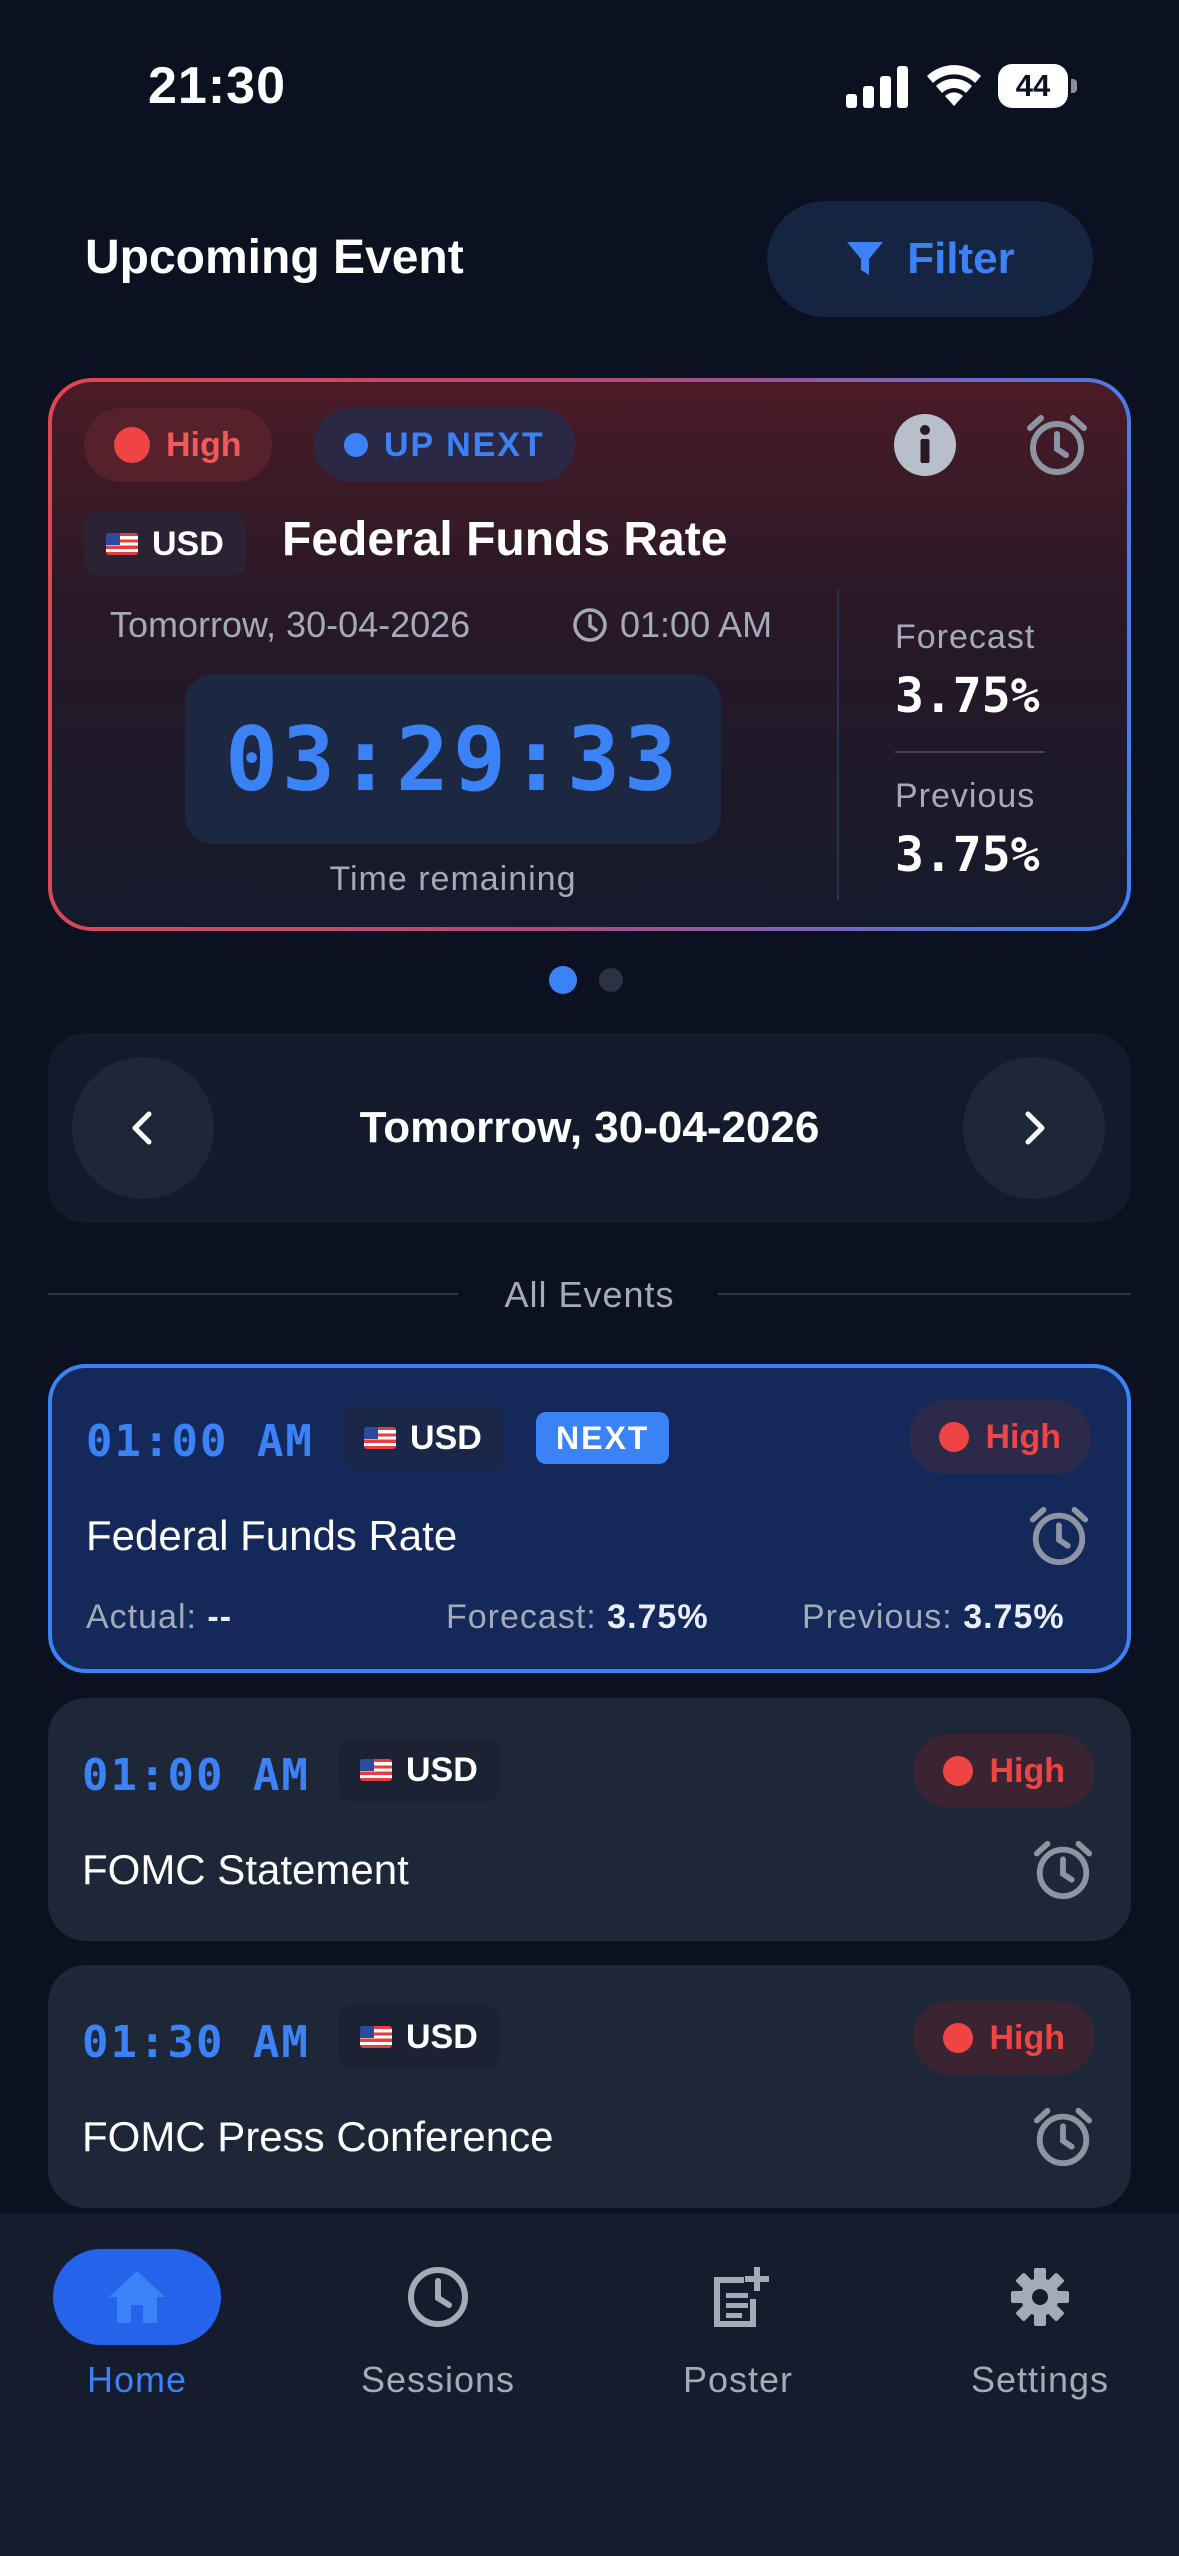  Describe the element at coordinates (586, 980) in the screenshot. I see `carousel-indicator` at that location.